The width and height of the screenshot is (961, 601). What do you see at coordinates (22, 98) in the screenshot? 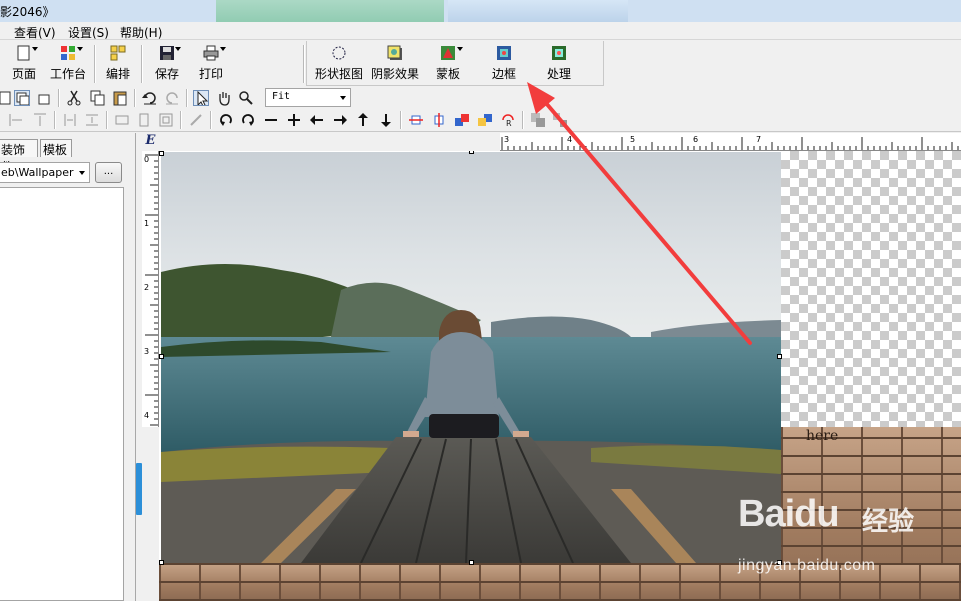
I see `overlay-icon` at bounding box center [22, 98].